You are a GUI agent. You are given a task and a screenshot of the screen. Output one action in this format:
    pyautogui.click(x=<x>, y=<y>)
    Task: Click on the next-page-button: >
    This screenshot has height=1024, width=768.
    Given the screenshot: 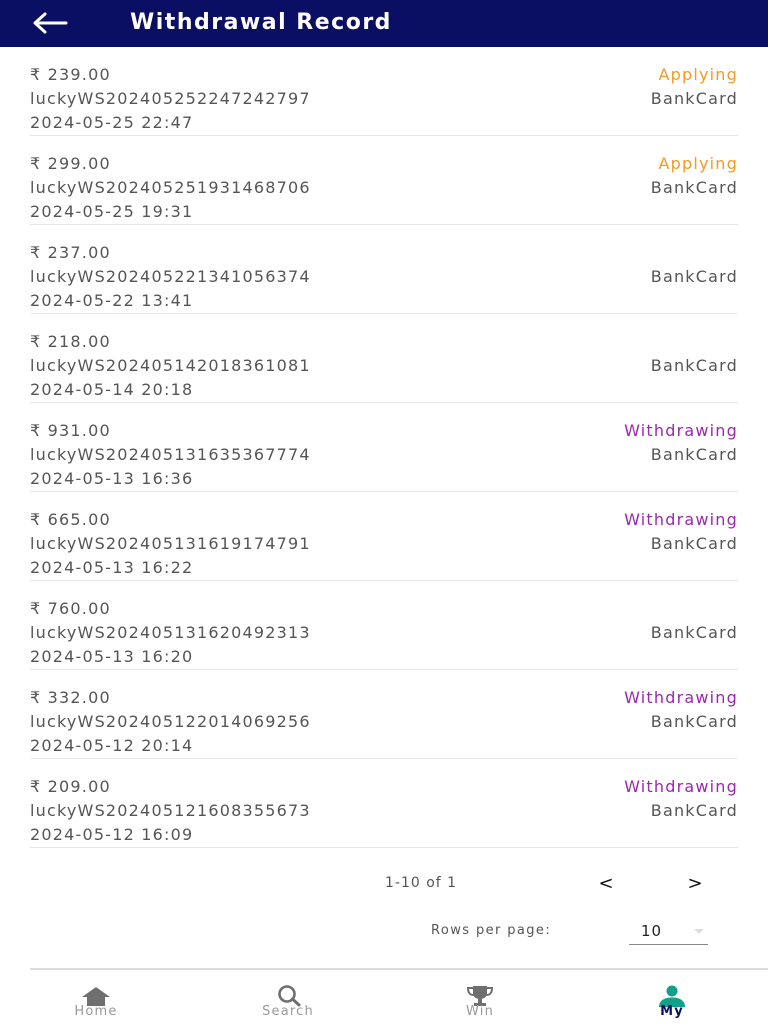 What is the action you would take?
    pyautogui.click(x=695, y=884)
    